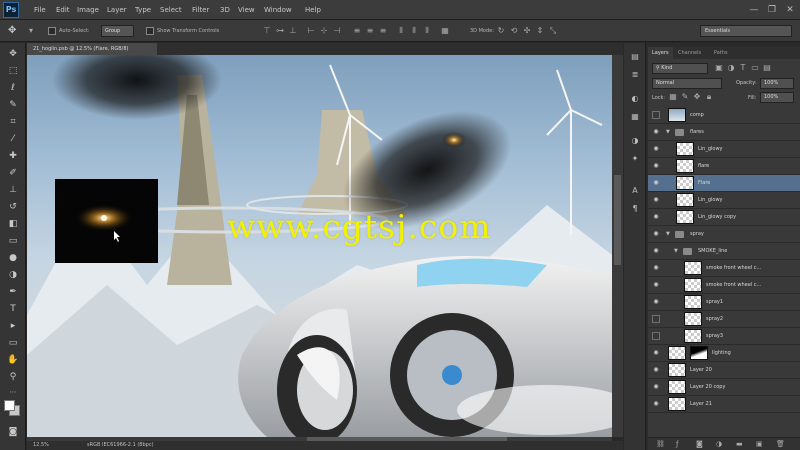 The image size is (800, 450). What do you see at coordinates (699, 444) in the screenshot?
I see `add-mask-icon: ◙` at bounding box center [699, 444].